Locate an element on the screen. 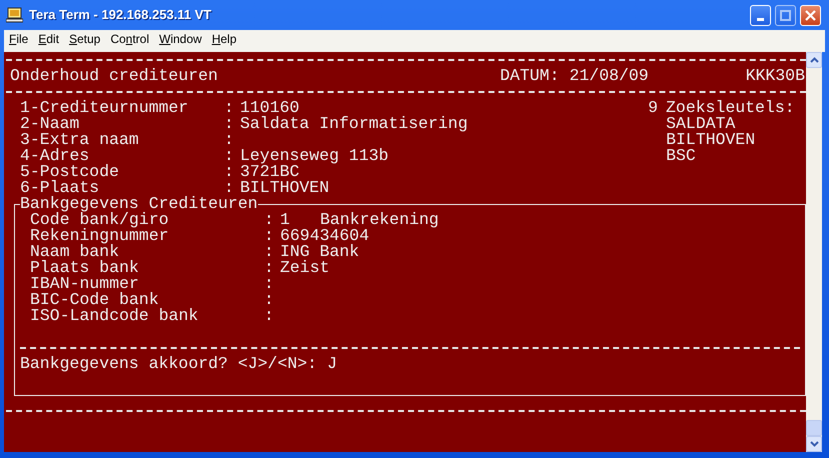 Image resolution: width=829 pixels, height=458 pixels. scroll-up-button is located at coordinates (814, 60).